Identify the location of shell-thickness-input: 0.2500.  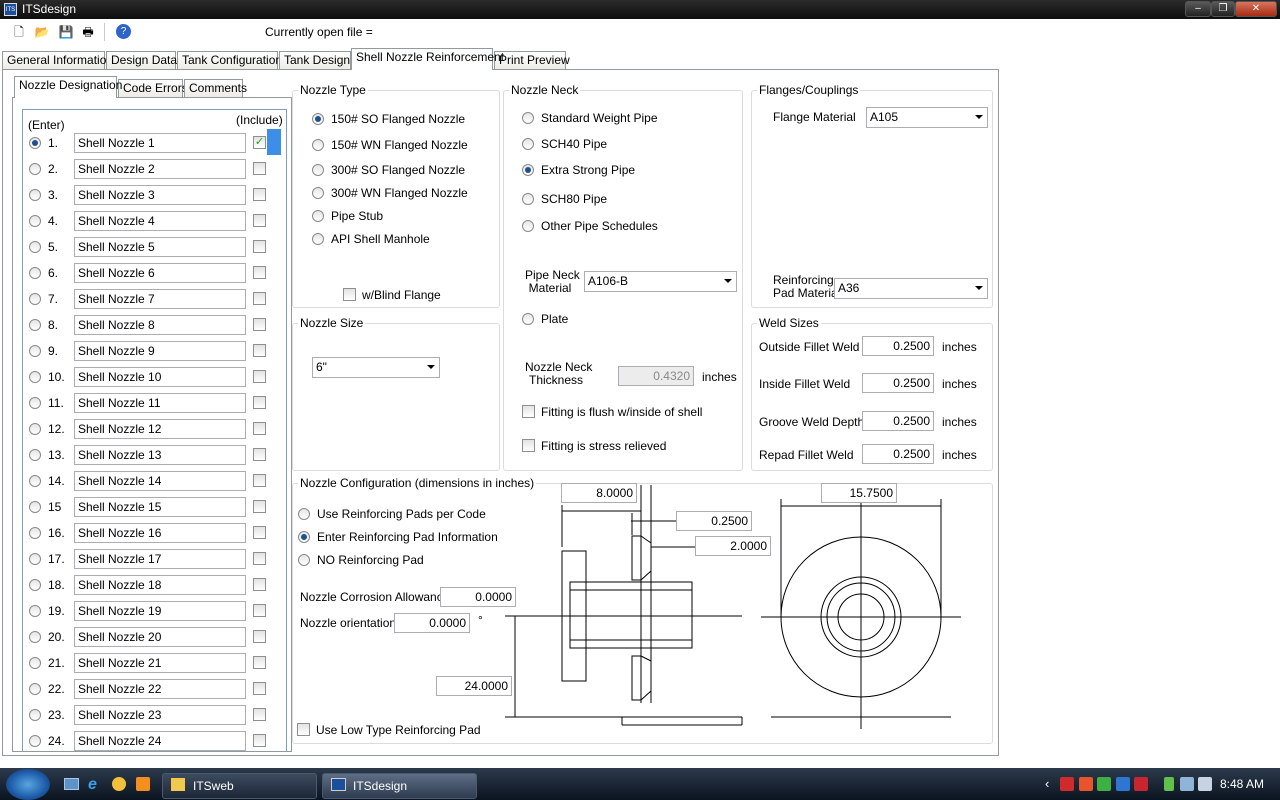
(714, 521).